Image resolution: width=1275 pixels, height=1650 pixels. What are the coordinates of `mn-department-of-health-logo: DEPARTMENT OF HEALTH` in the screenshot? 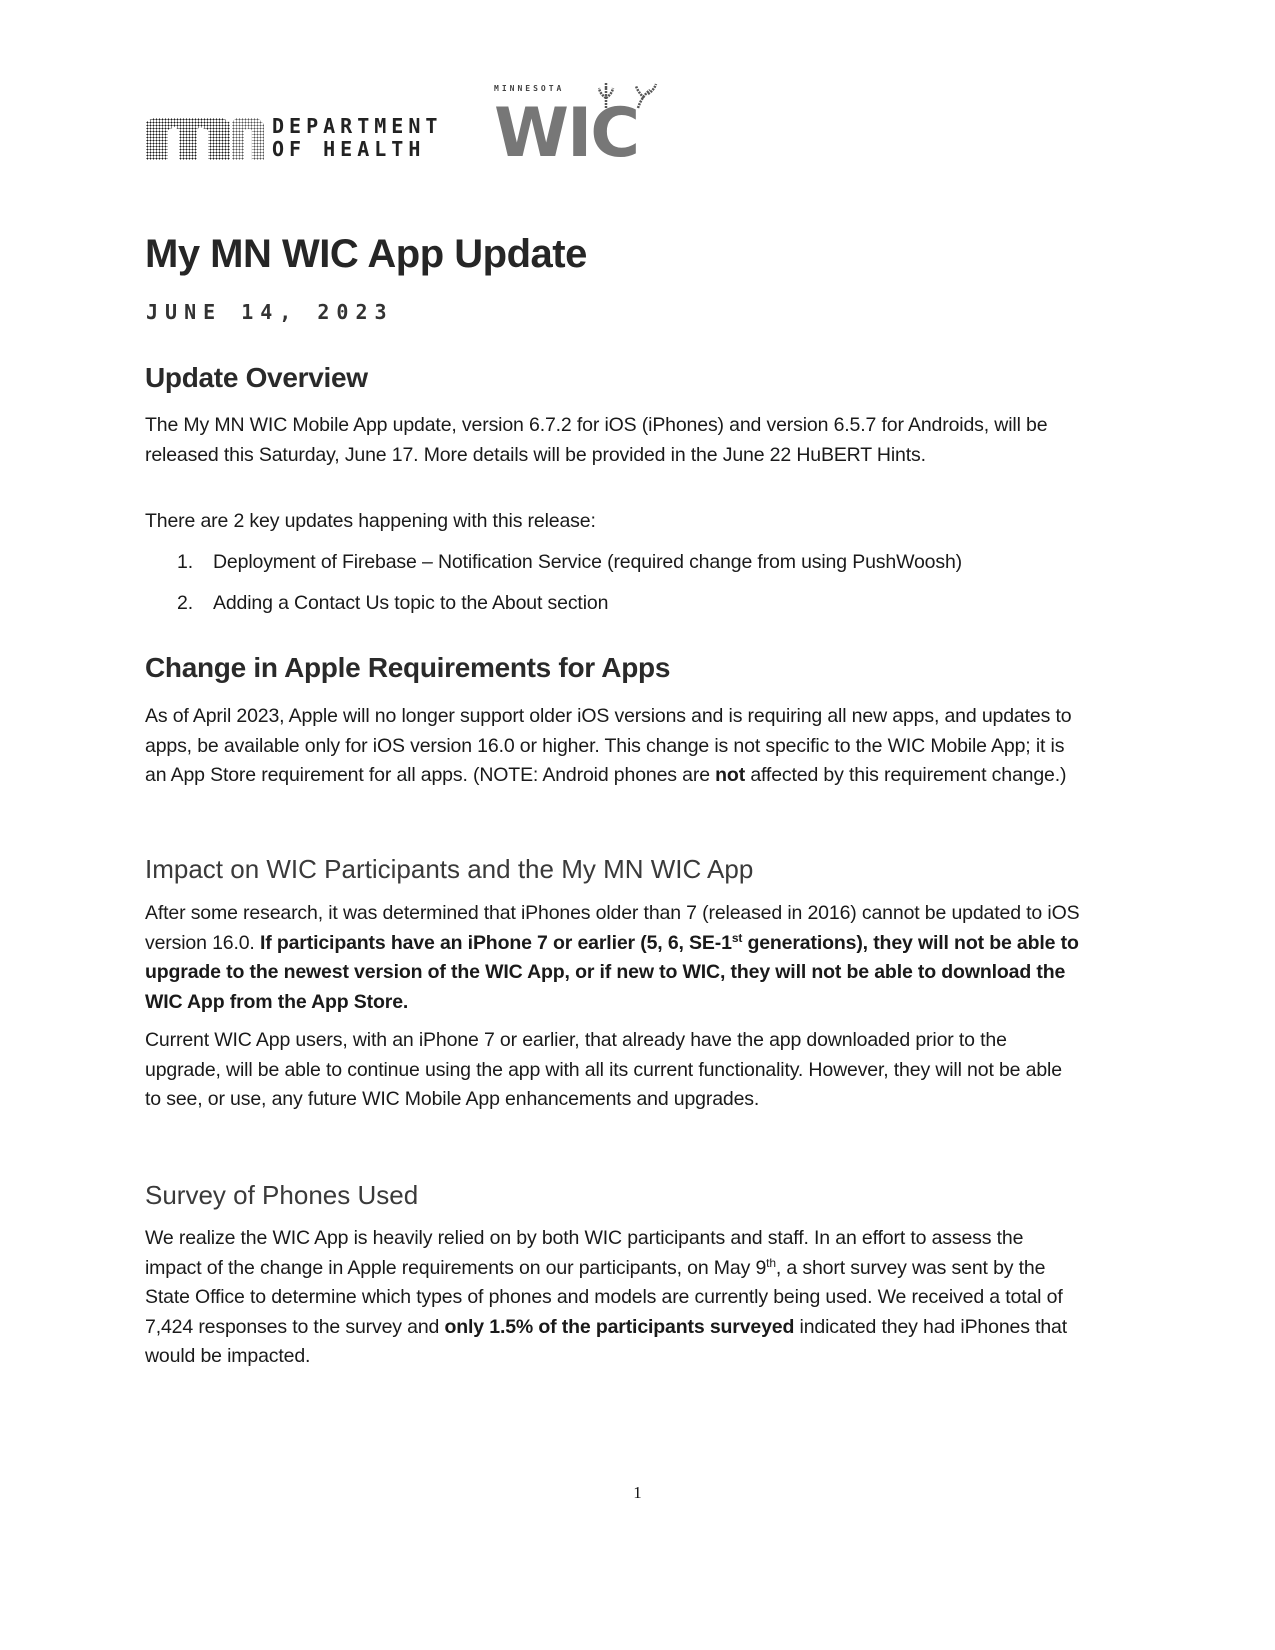 It's located at (311, 138).